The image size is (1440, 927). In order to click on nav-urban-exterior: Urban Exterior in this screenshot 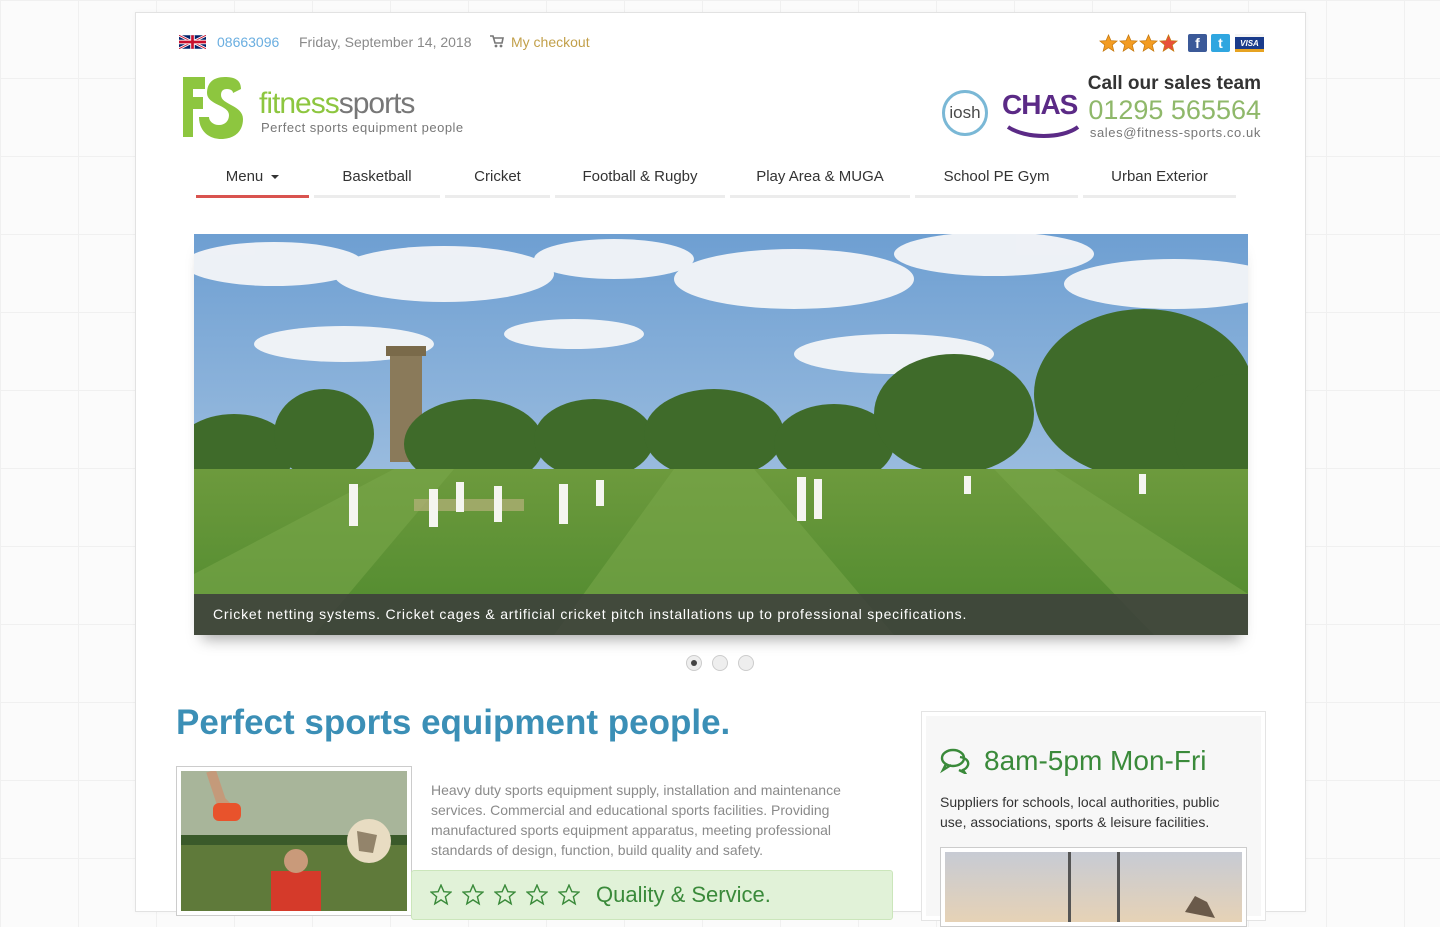, I will do `click(1159, 178)`.